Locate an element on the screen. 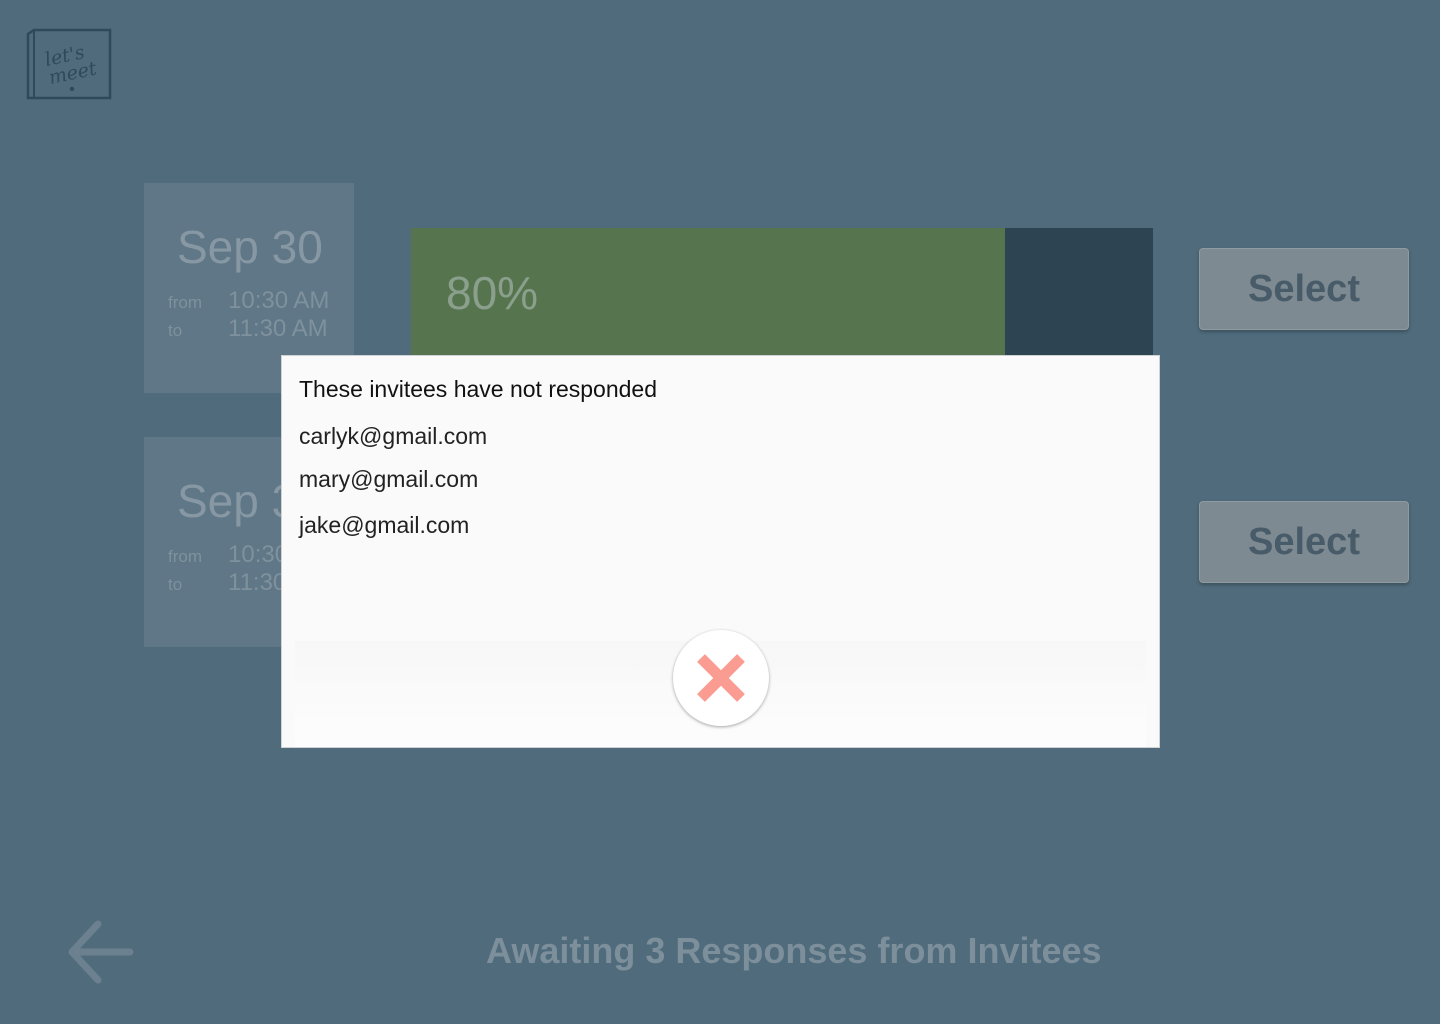 Image resolution: width=1440 pixels, height=1024 pixels. from-time: 10:30 AM is located at coordinates (279, 300).